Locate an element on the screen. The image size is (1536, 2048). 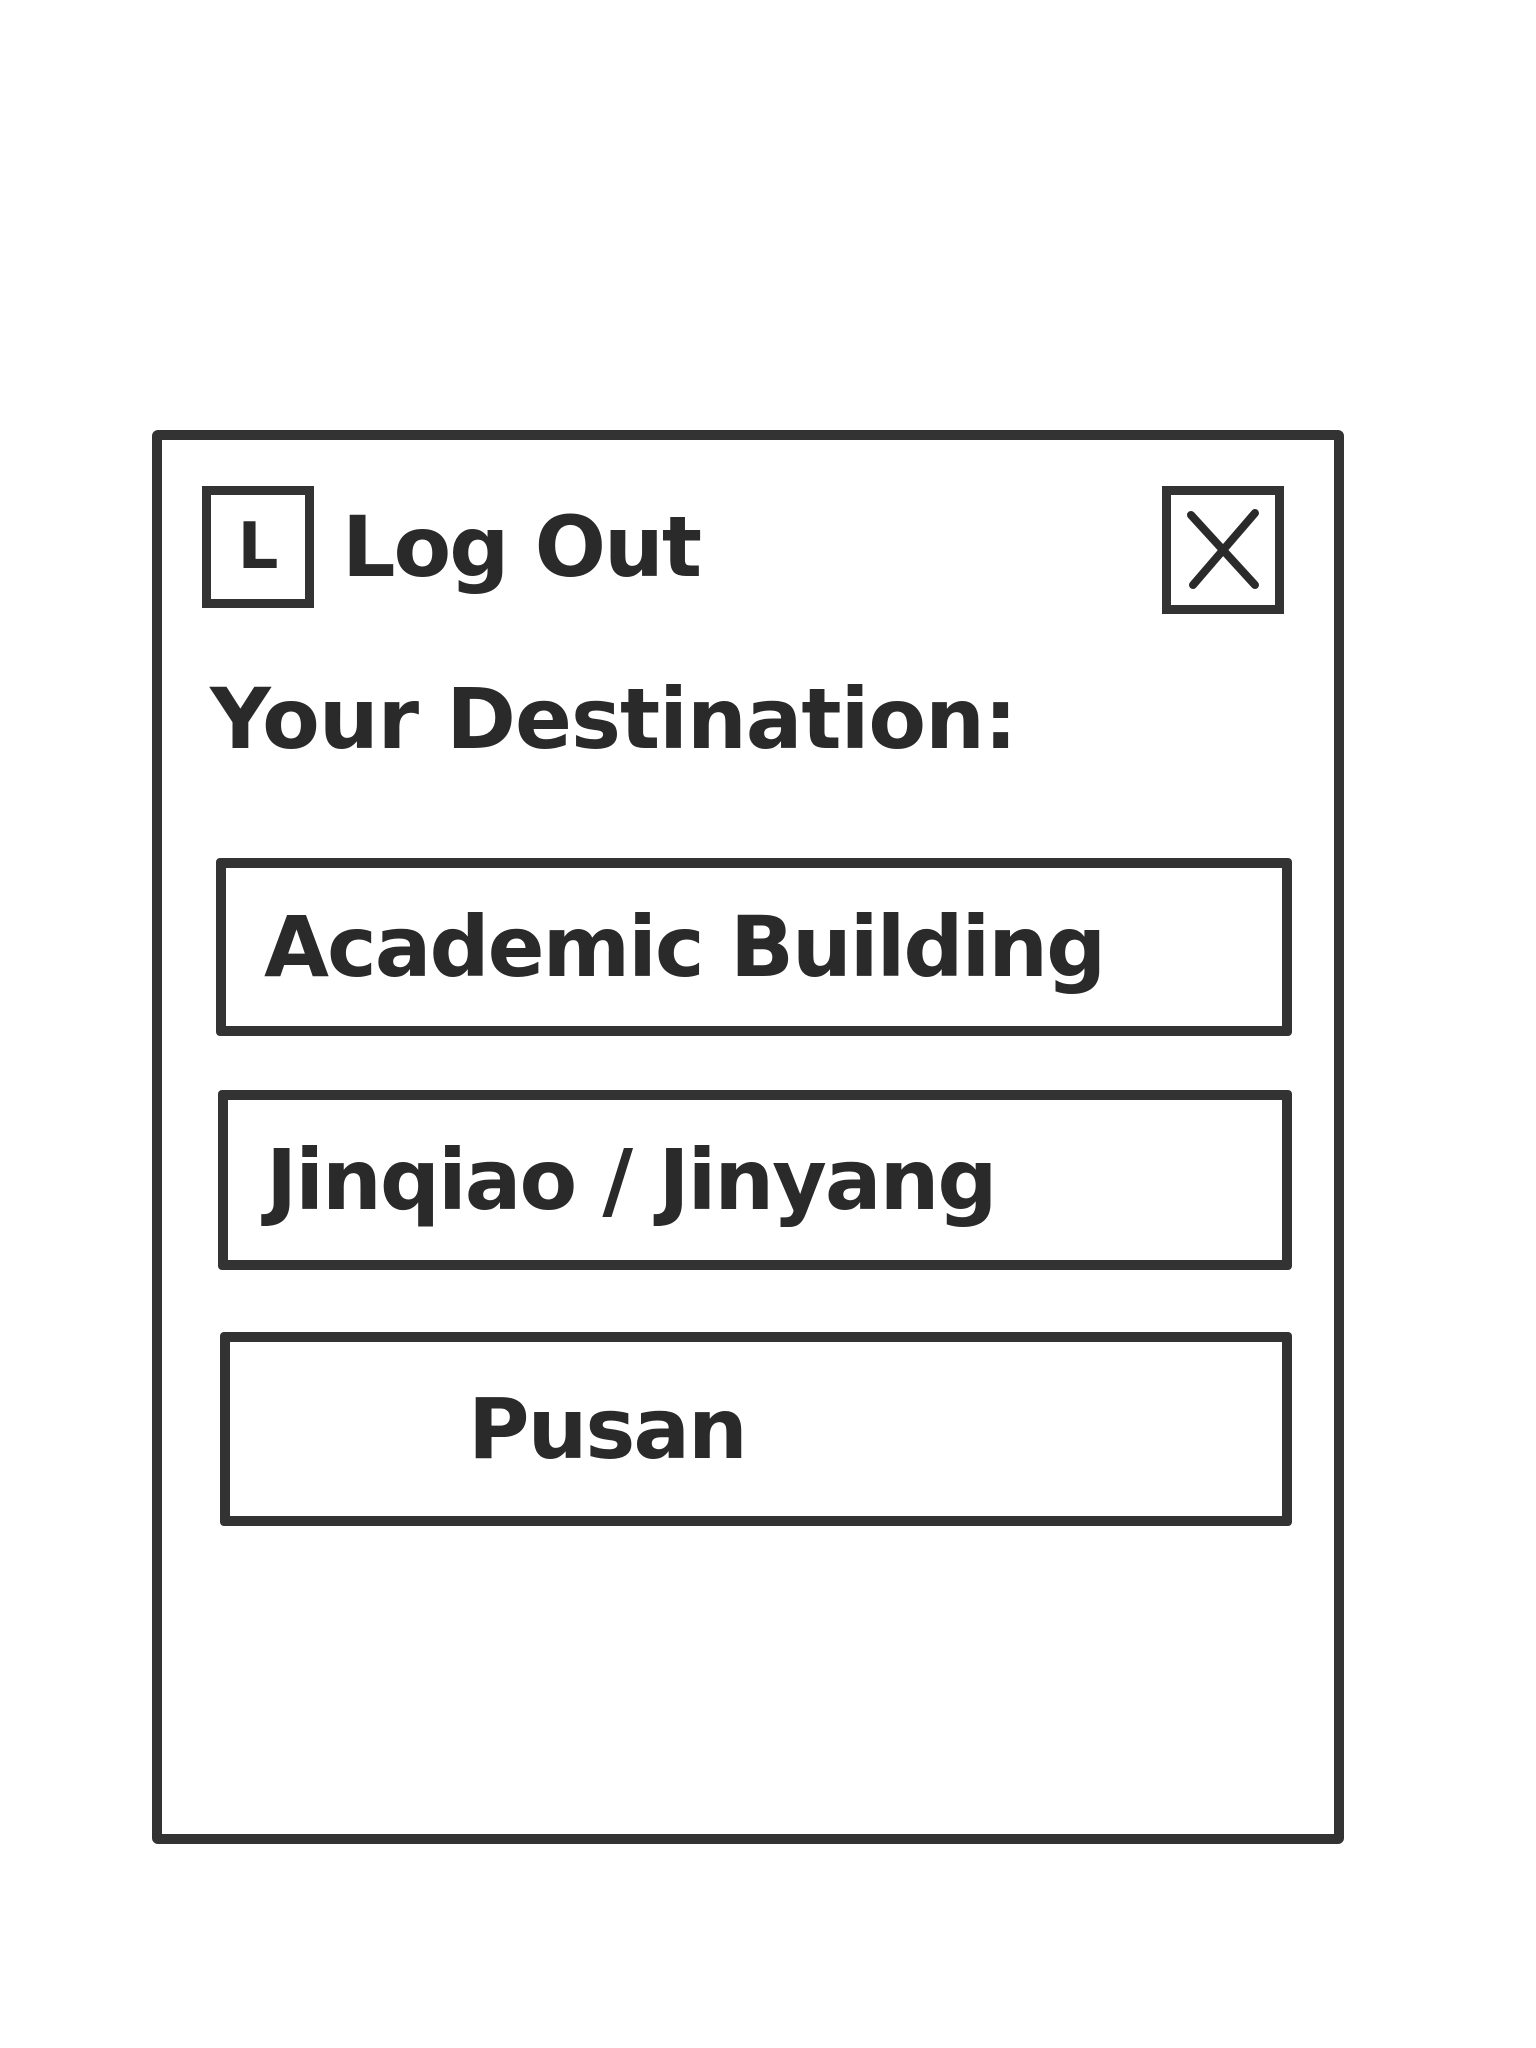
logout-icon-letter: L is located at coordinates (258, 547).